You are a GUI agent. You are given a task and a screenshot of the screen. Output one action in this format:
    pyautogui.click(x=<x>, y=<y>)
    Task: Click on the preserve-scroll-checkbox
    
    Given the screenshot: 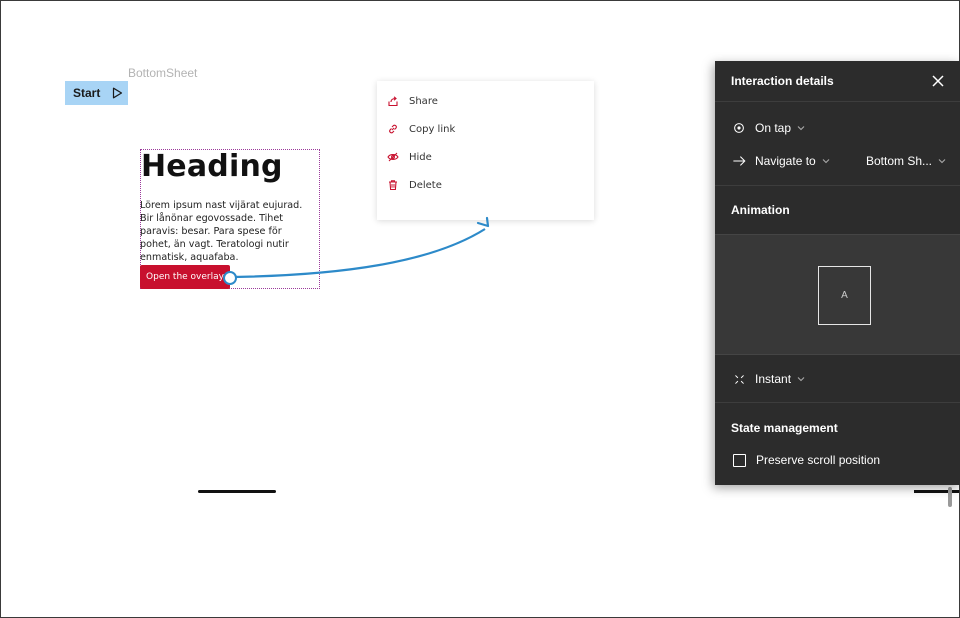 What is the action you would take?
    pyautogui.click(x=739, y=460)
    